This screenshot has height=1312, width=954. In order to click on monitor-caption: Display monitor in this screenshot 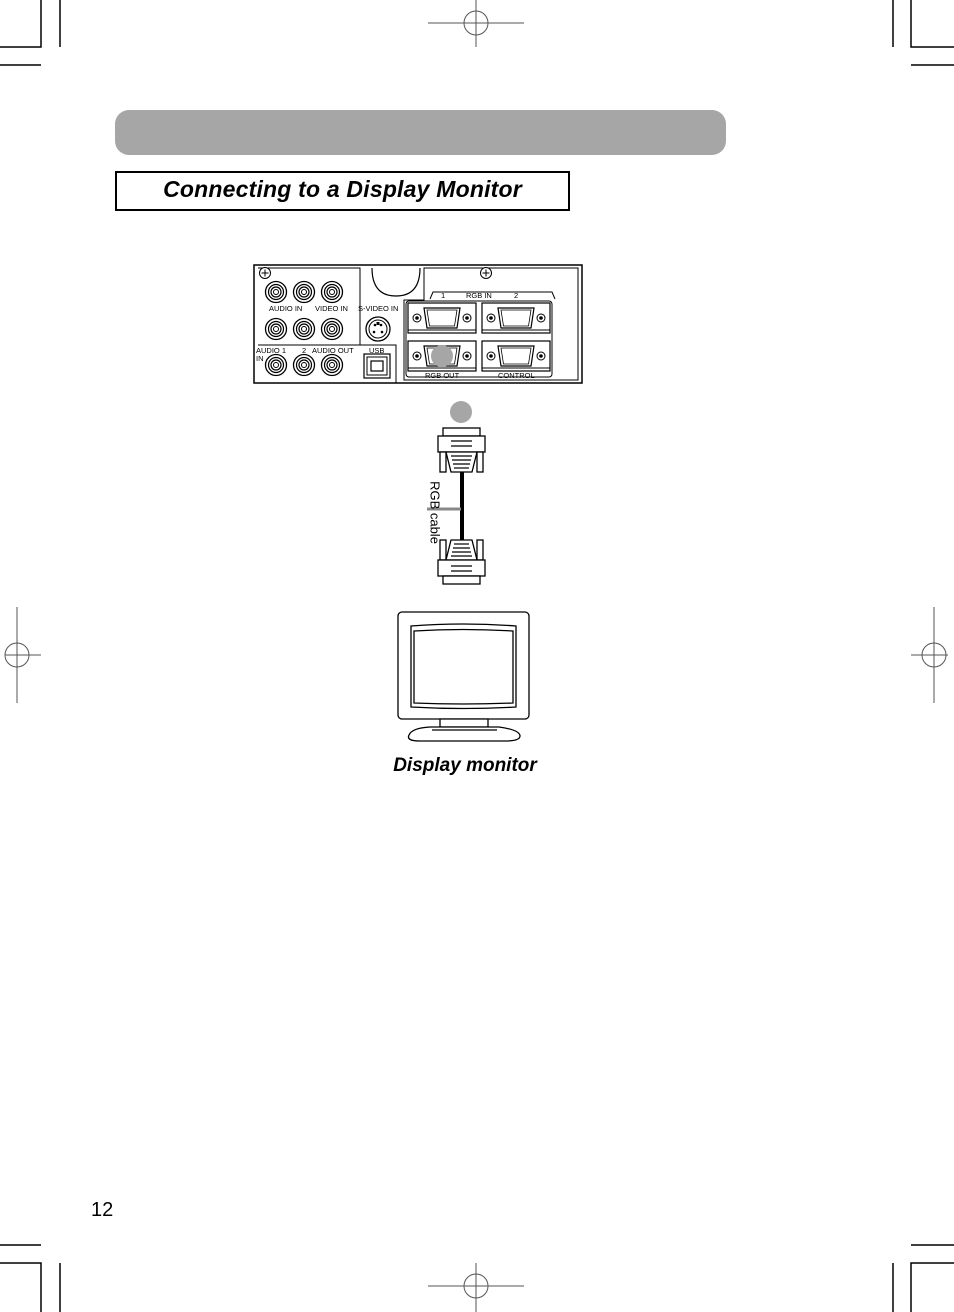, I will do `click(465, 765)`.